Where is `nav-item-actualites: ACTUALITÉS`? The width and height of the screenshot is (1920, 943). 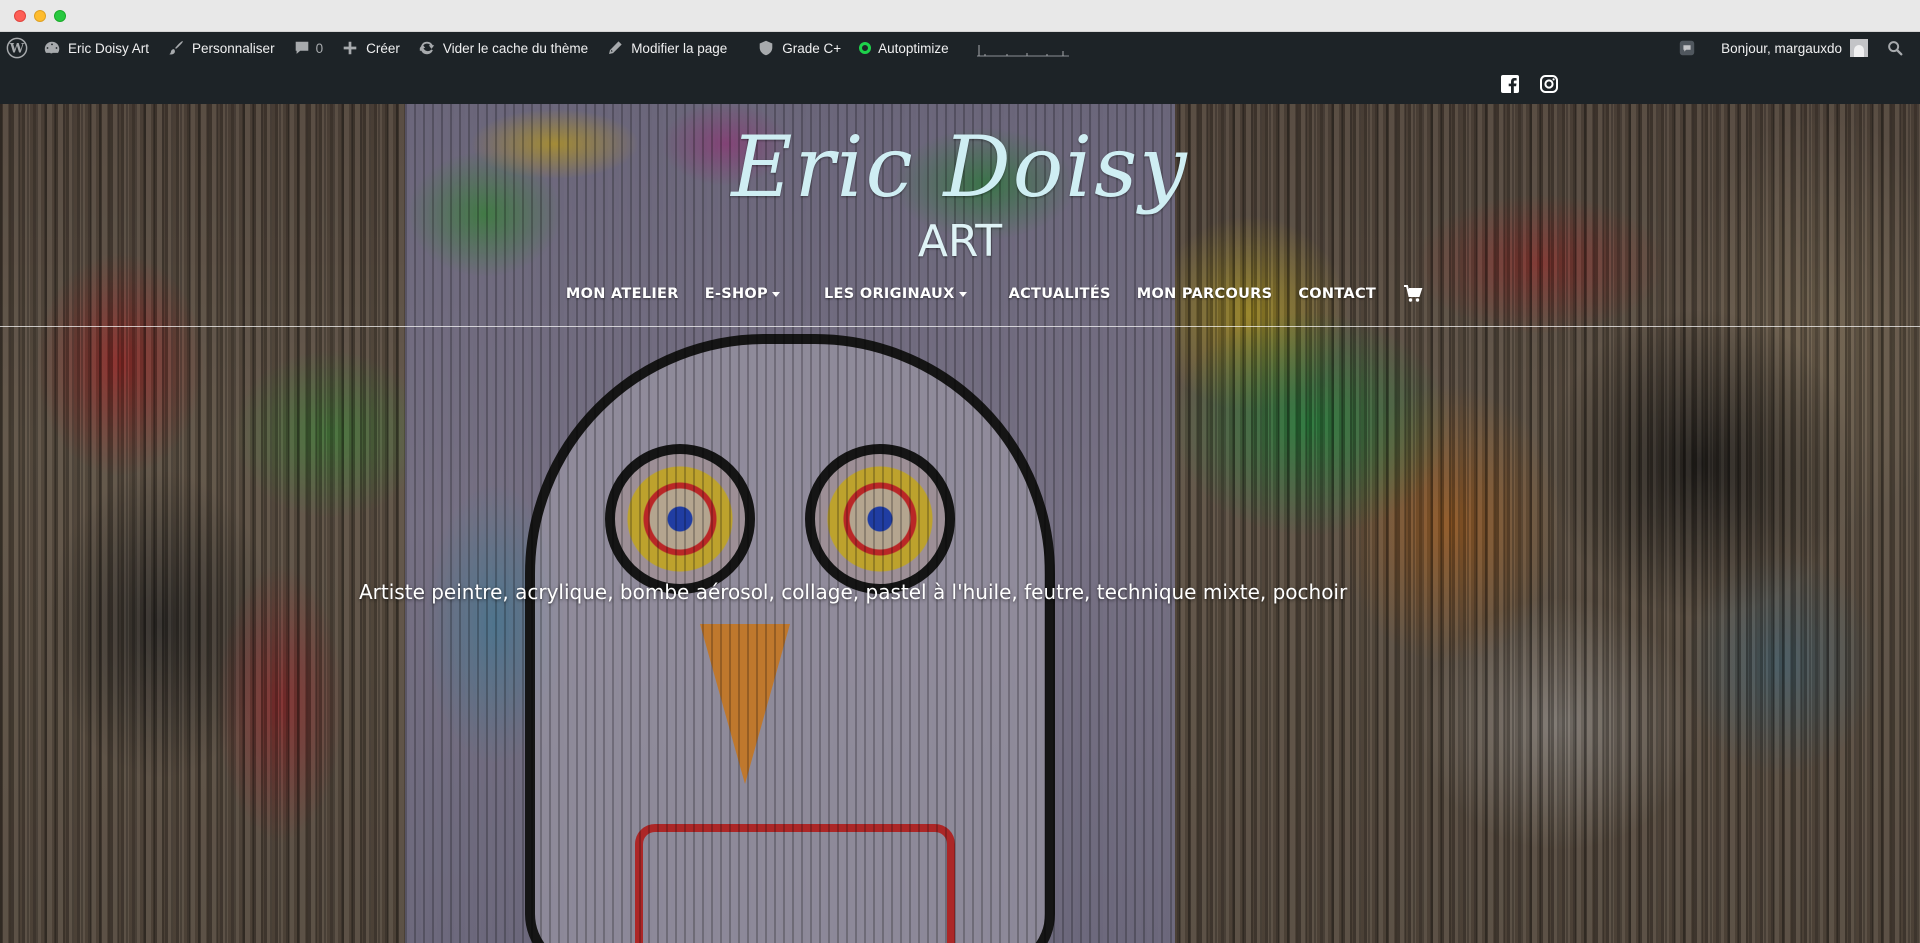 nav-item-actualites: ACTUALITÉS is located at coordinates (1060, 294).